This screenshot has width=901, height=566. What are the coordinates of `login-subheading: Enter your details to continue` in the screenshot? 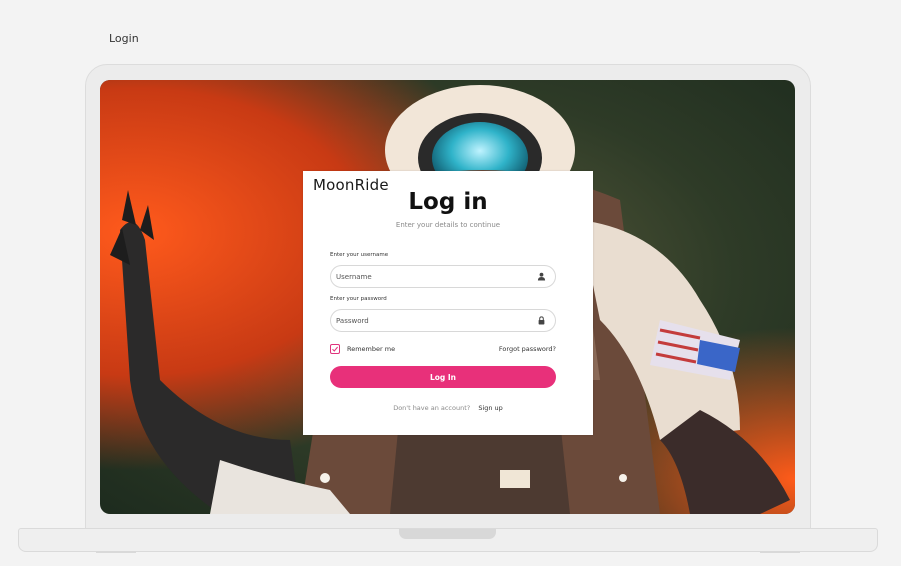 It's located at (448, 225).